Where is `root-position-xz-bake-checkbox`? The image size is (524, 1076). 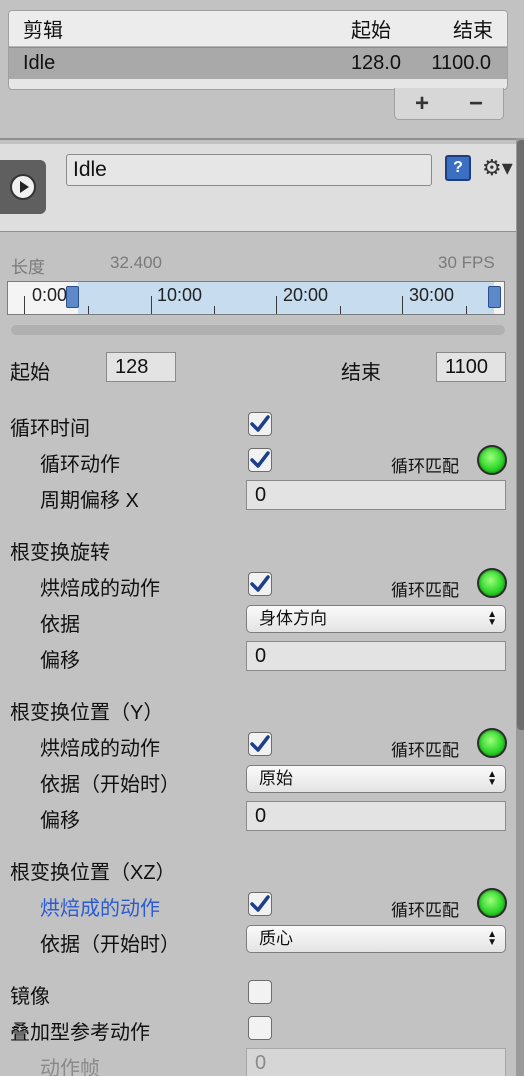 root-position-xz-bake-checkbox is located at coordinates (260, 904).